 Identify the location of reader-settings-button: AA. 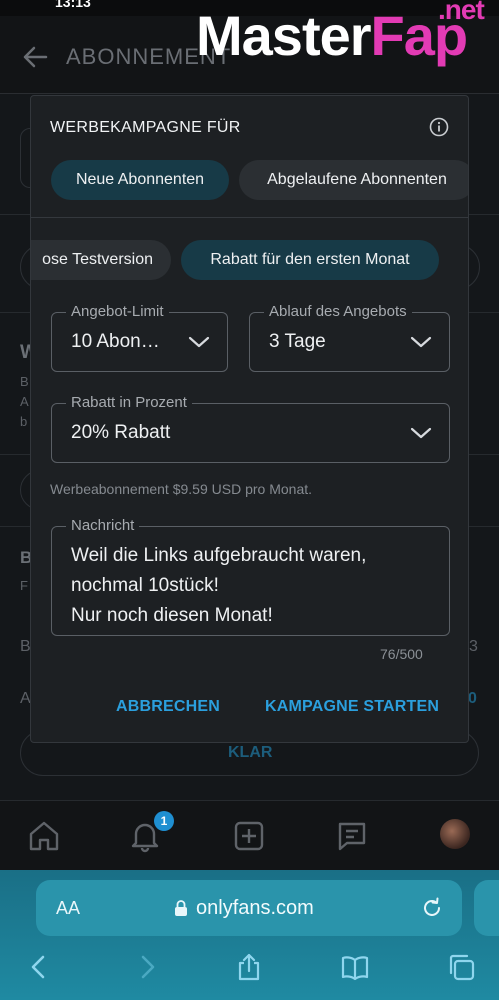
(68, 908).